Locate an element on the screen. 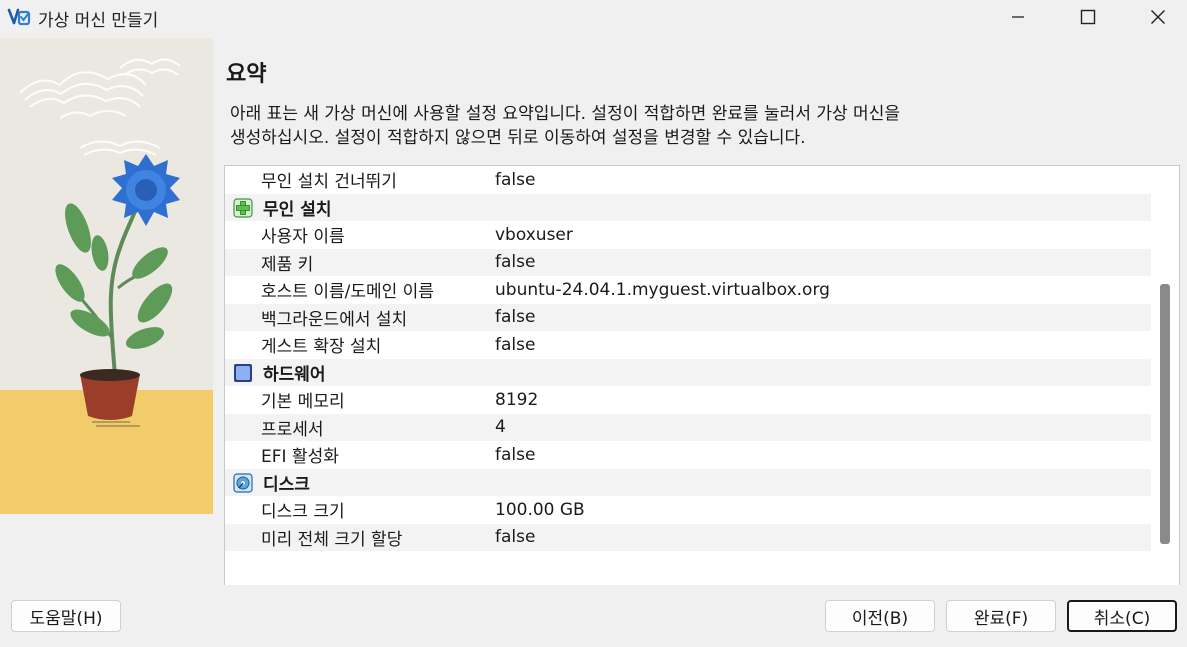  scrollbar-thumb is located at coordinates (1165, 414).